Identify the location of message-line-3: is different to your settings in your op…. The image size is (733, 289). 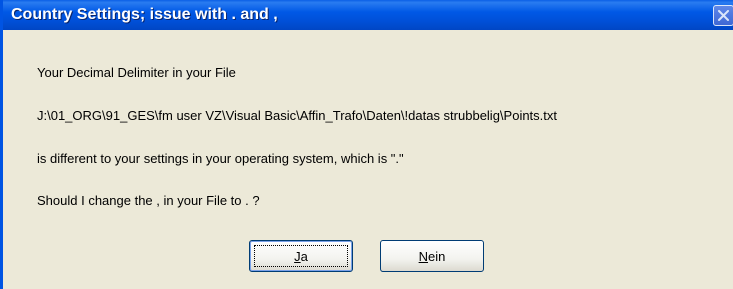
(220, 158).